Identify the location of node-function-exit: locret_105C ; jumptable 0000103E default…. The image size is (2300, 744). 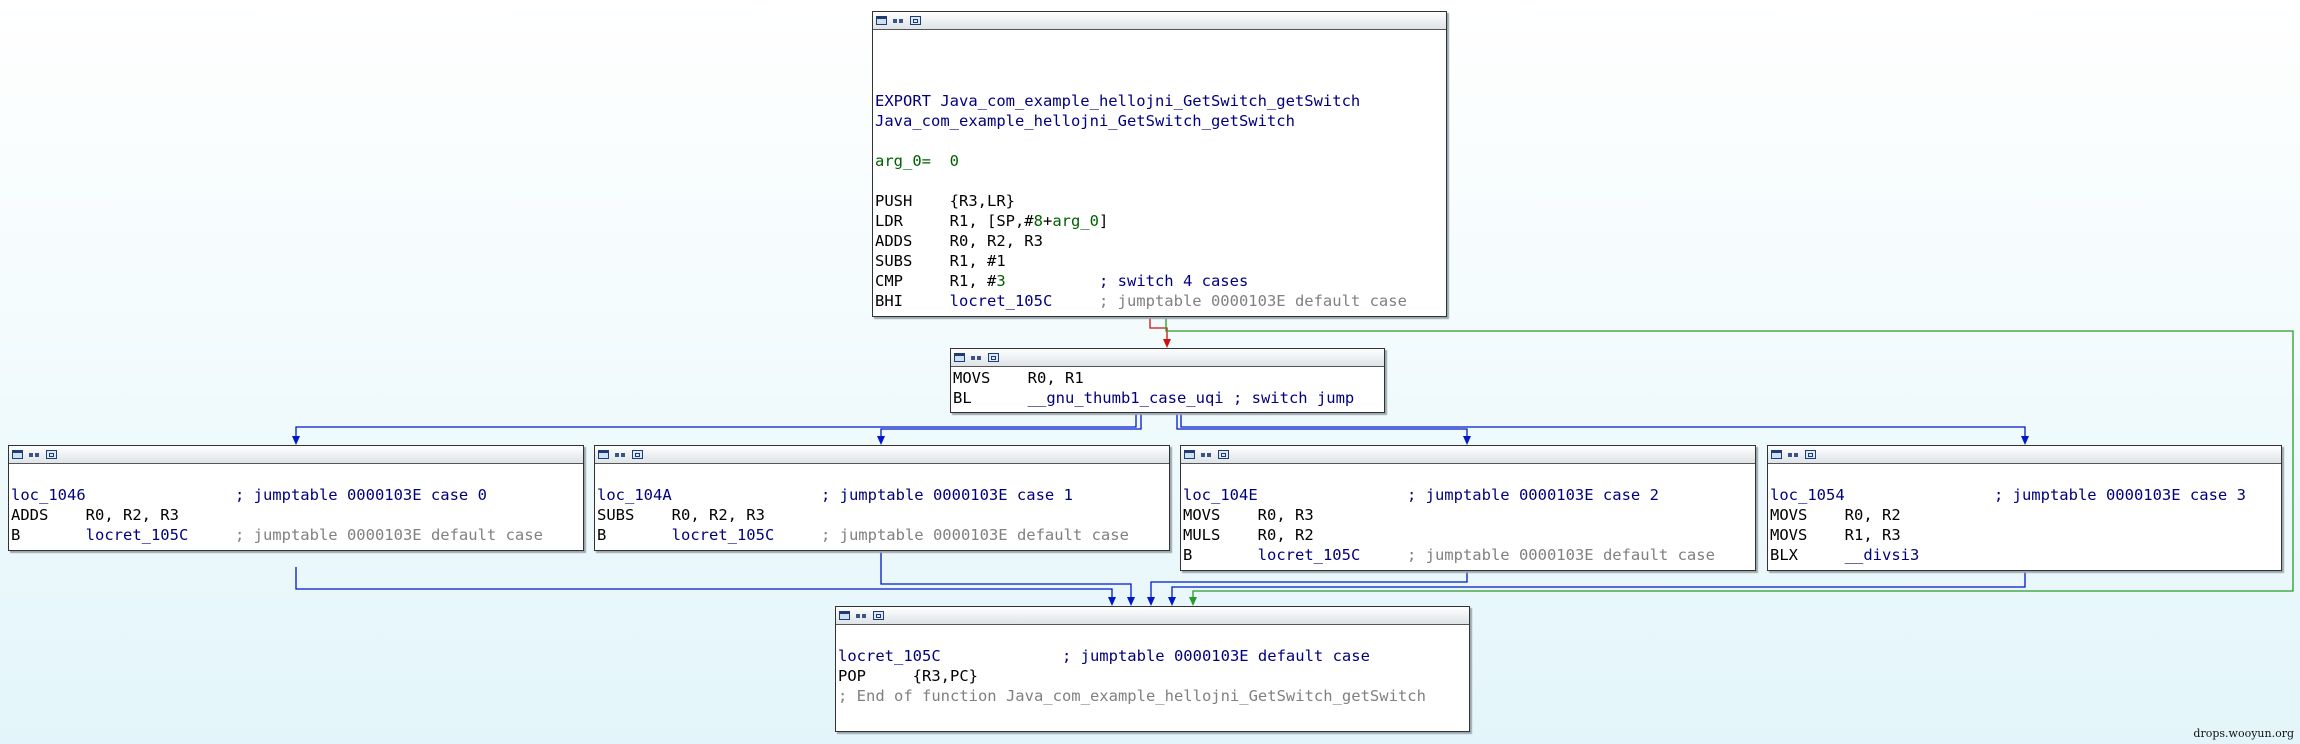
(1152, 669).